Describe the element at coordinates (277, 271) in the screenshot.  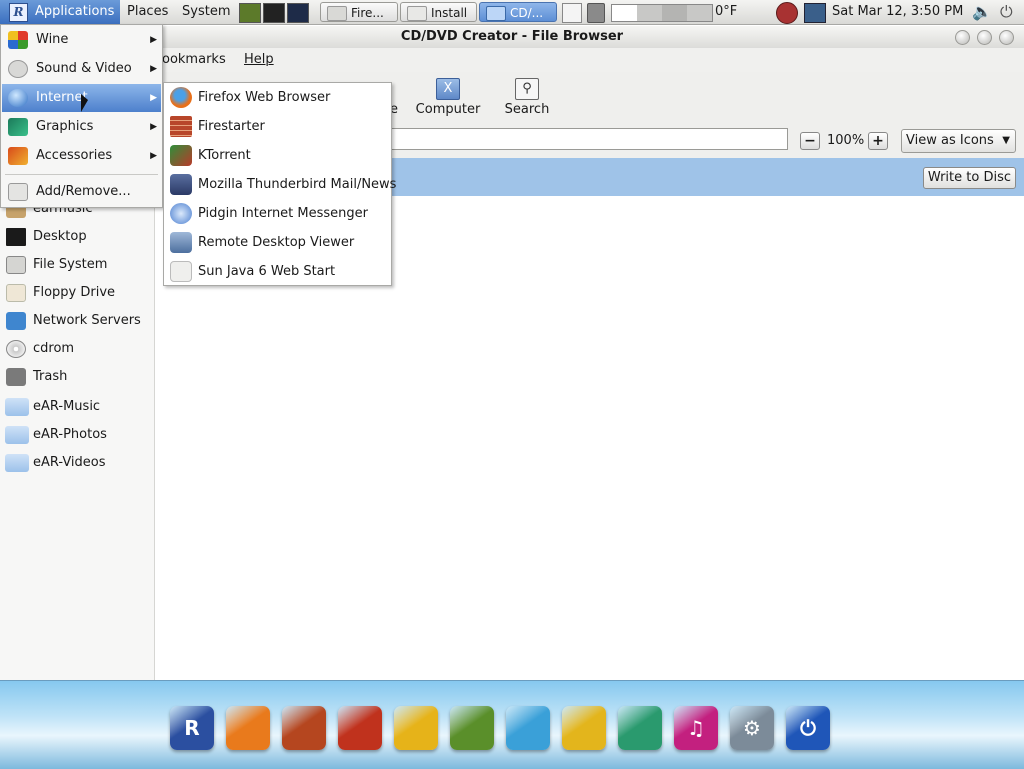
I see `menu-item-java-web-start: Sun Java 6 Web Start` at that location.